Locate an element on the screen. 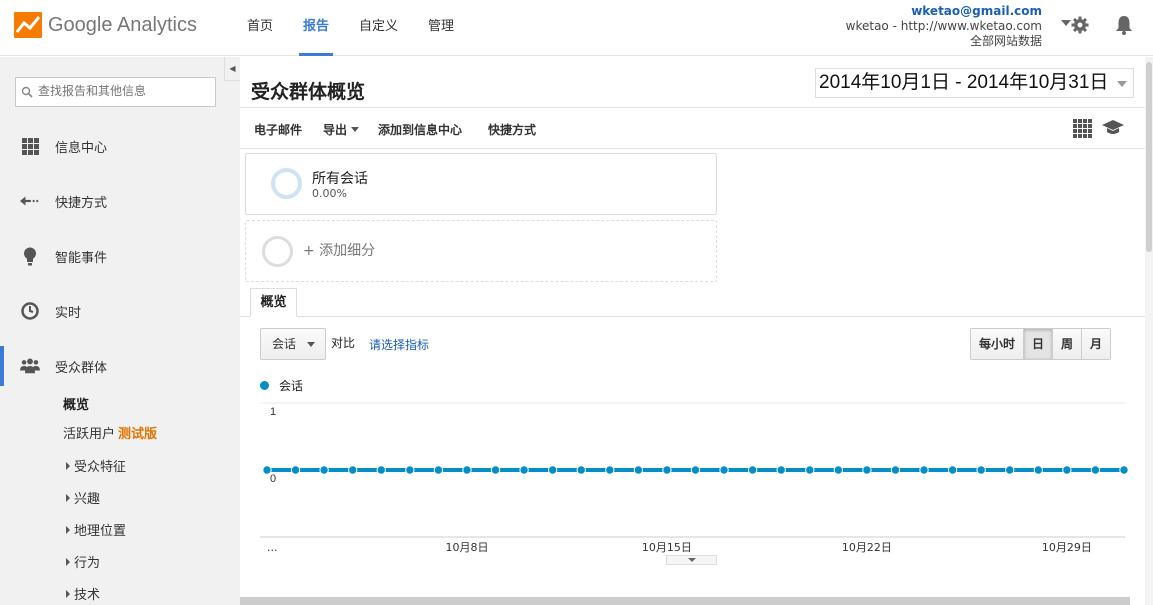 This screenshot has width=1153, height=605. export-button: 导出 is located at coordinates (341, 129).